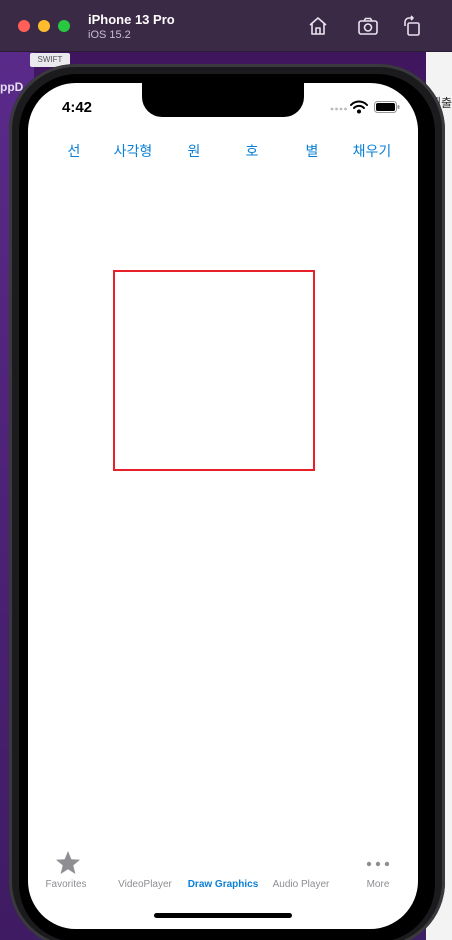 The height and width of the screenshot is (940, 452). What do you see at coordinates (64, 26) in the screenshot?
I see `window-zoom-button` at bounding box center [64, 26].